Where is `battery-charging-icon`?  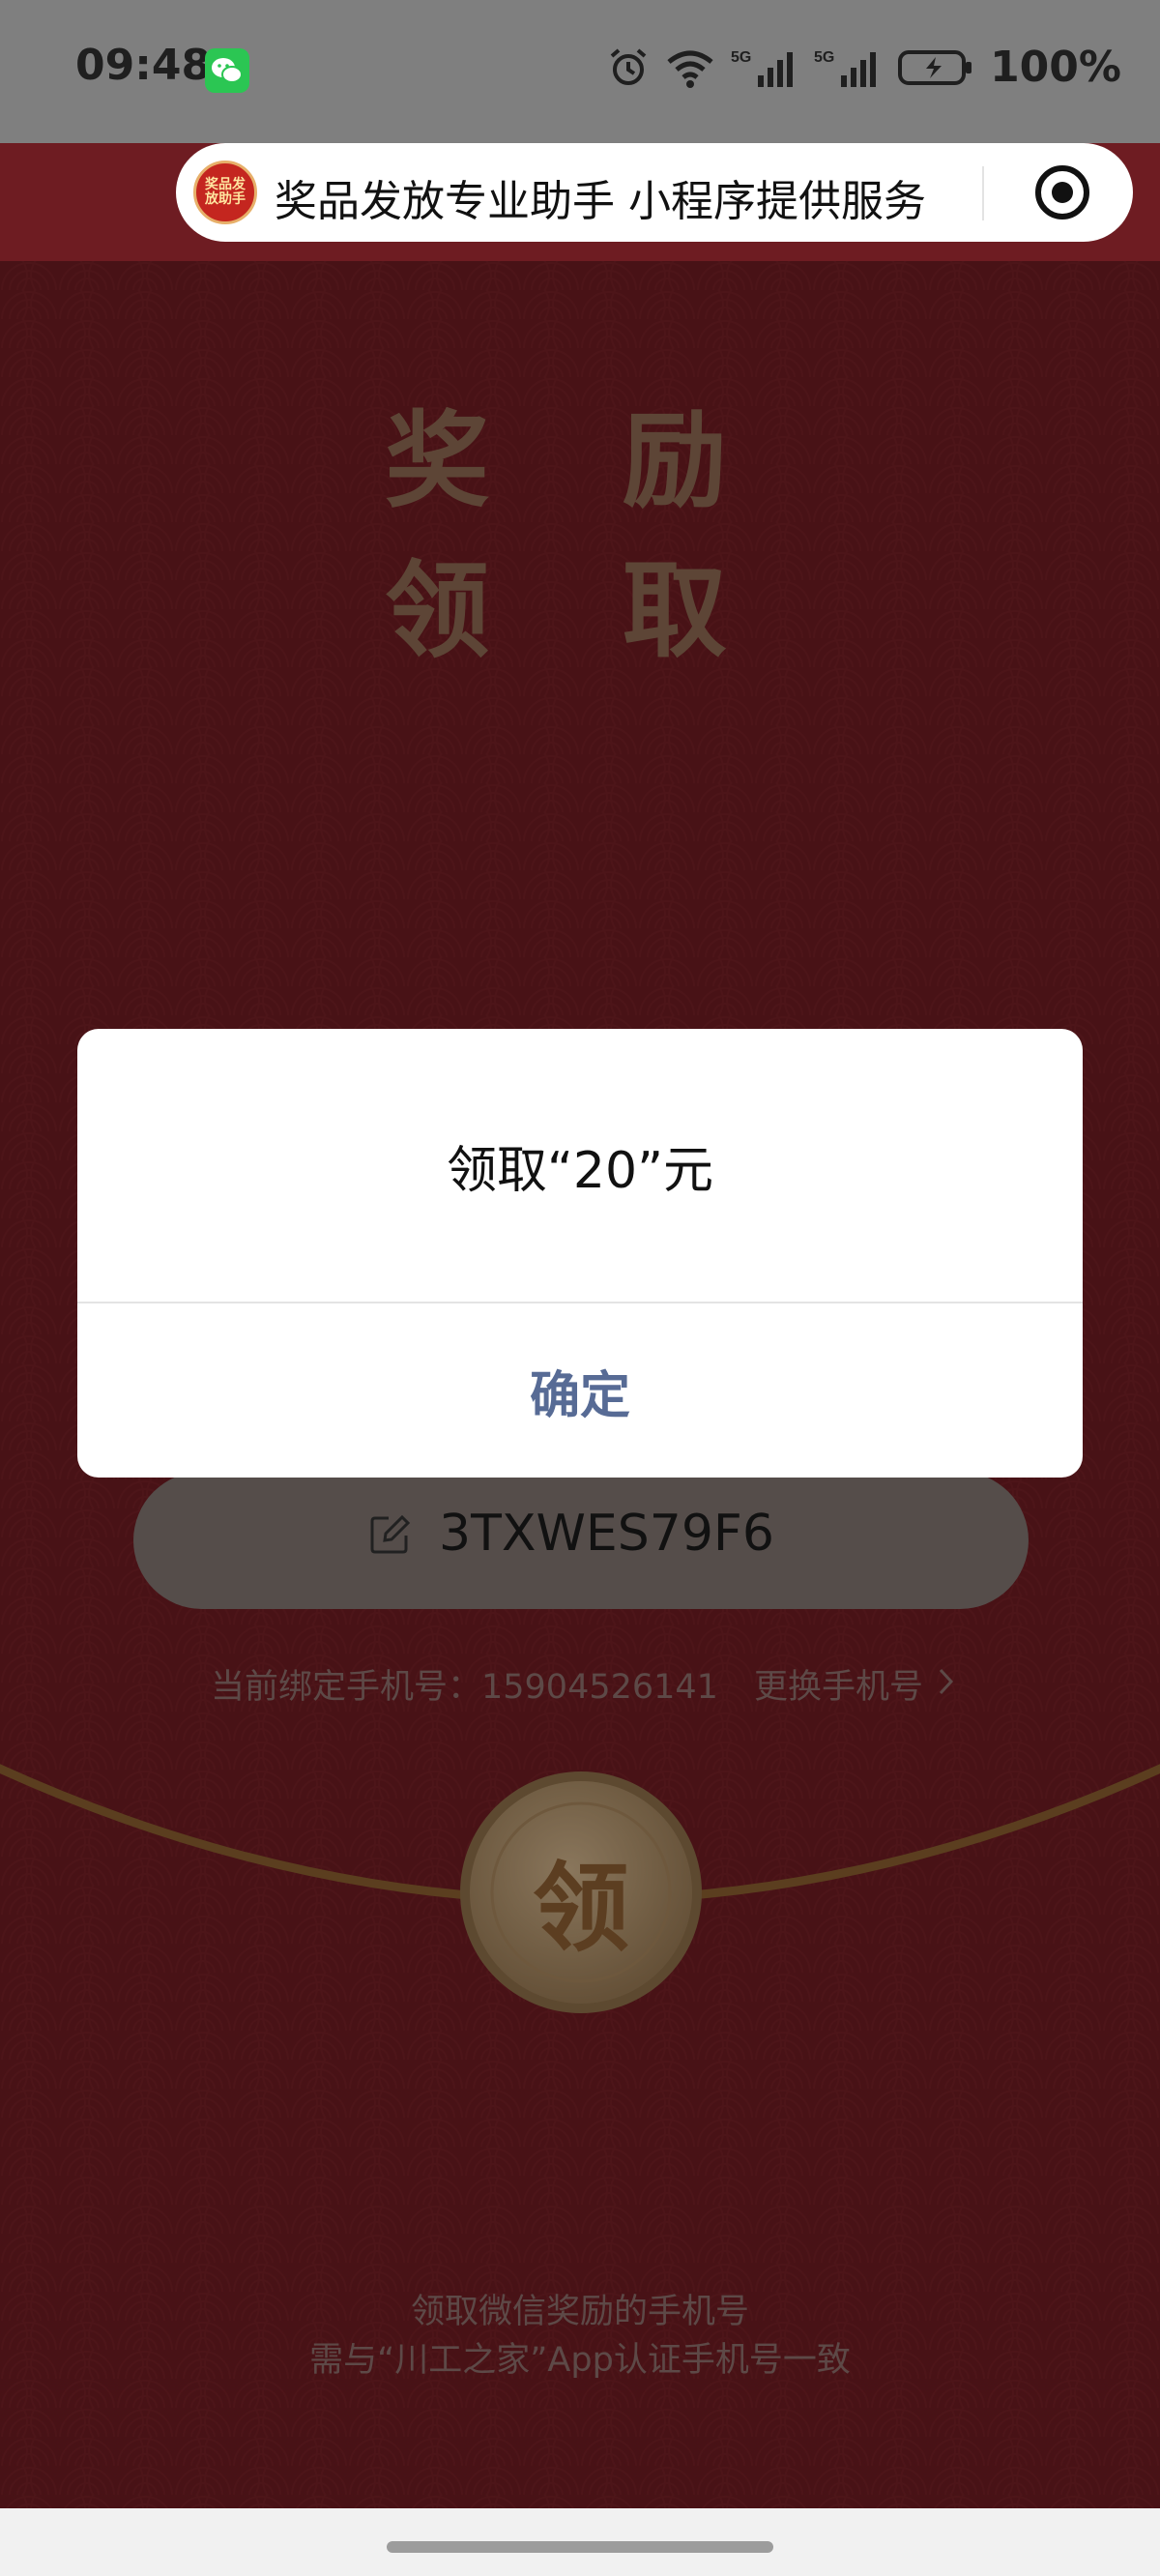 battery-charging-icon is located at coordinates (935, 67).